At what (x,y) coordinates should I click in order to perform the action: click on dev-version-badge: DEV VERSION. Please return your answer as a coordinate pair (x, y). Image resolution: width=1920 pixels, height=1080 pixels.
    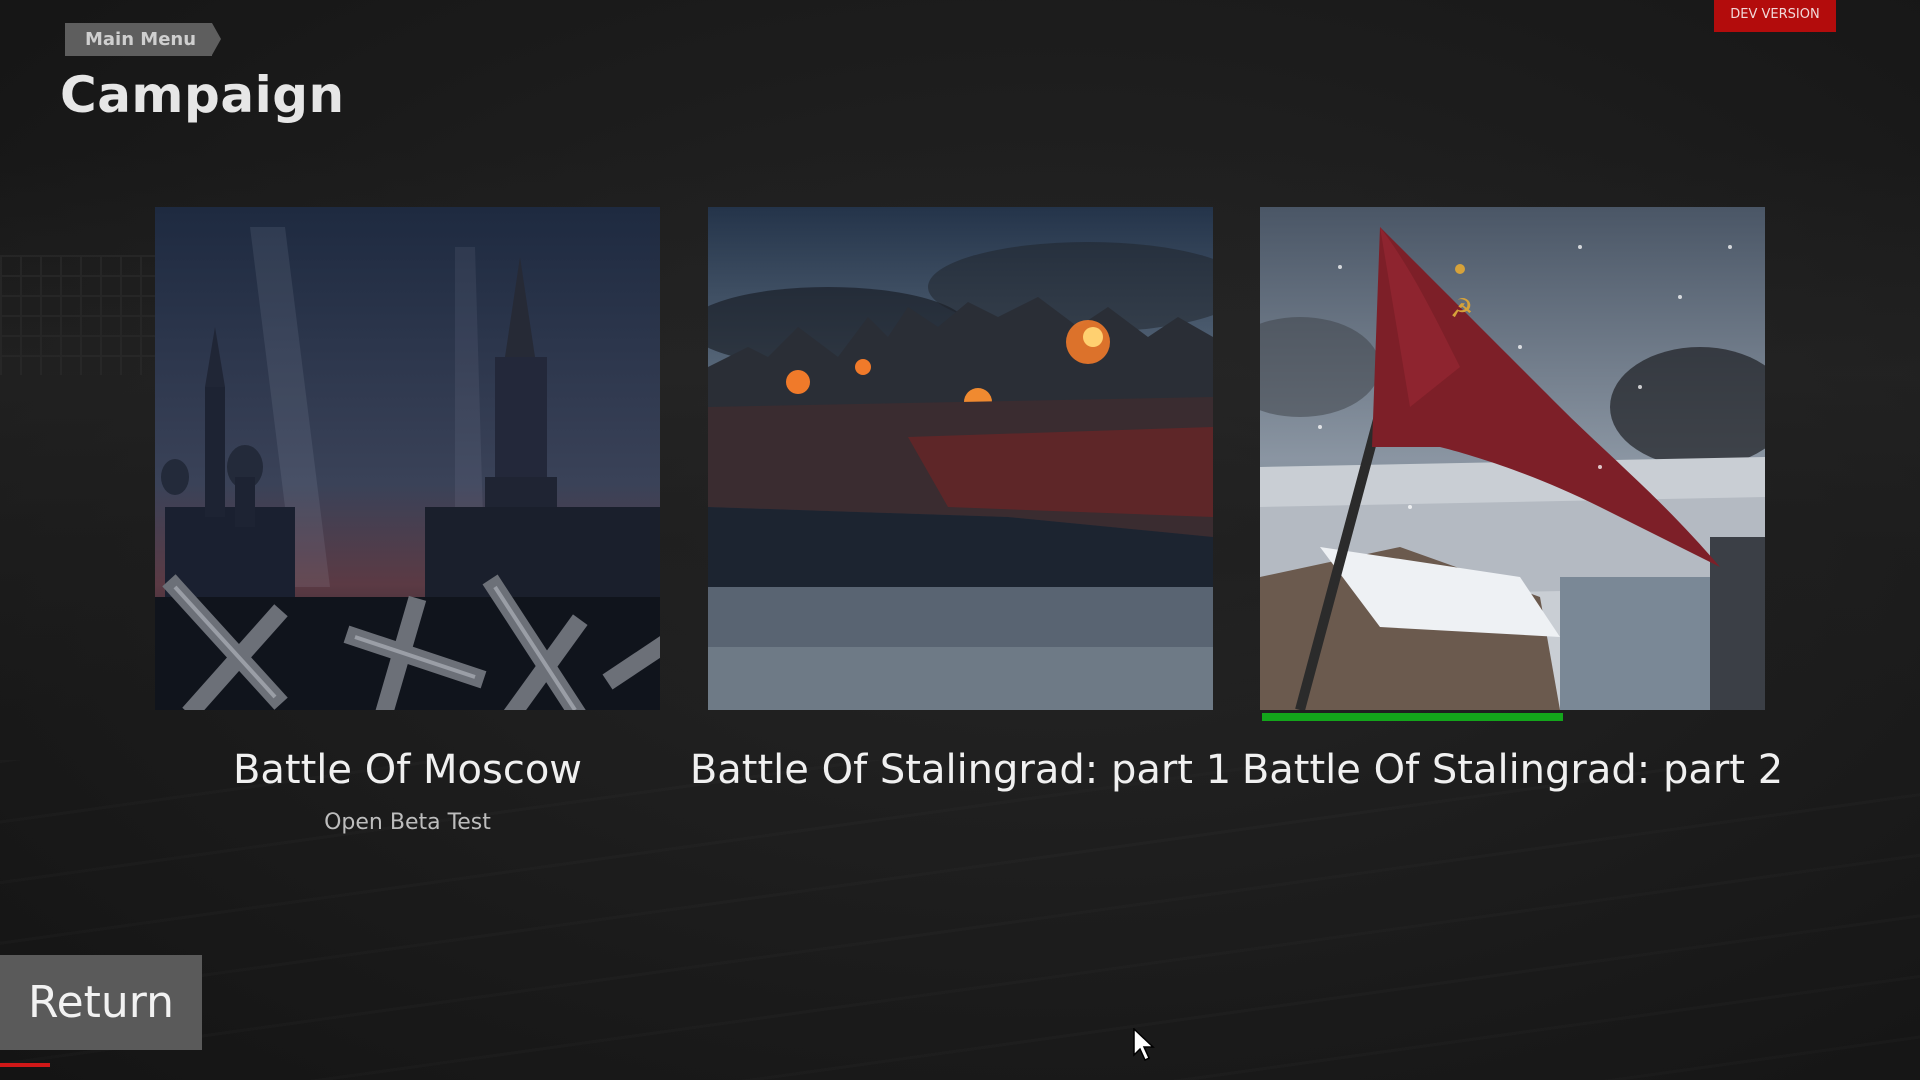
    Looking at the image, I should click on (1775, 16).